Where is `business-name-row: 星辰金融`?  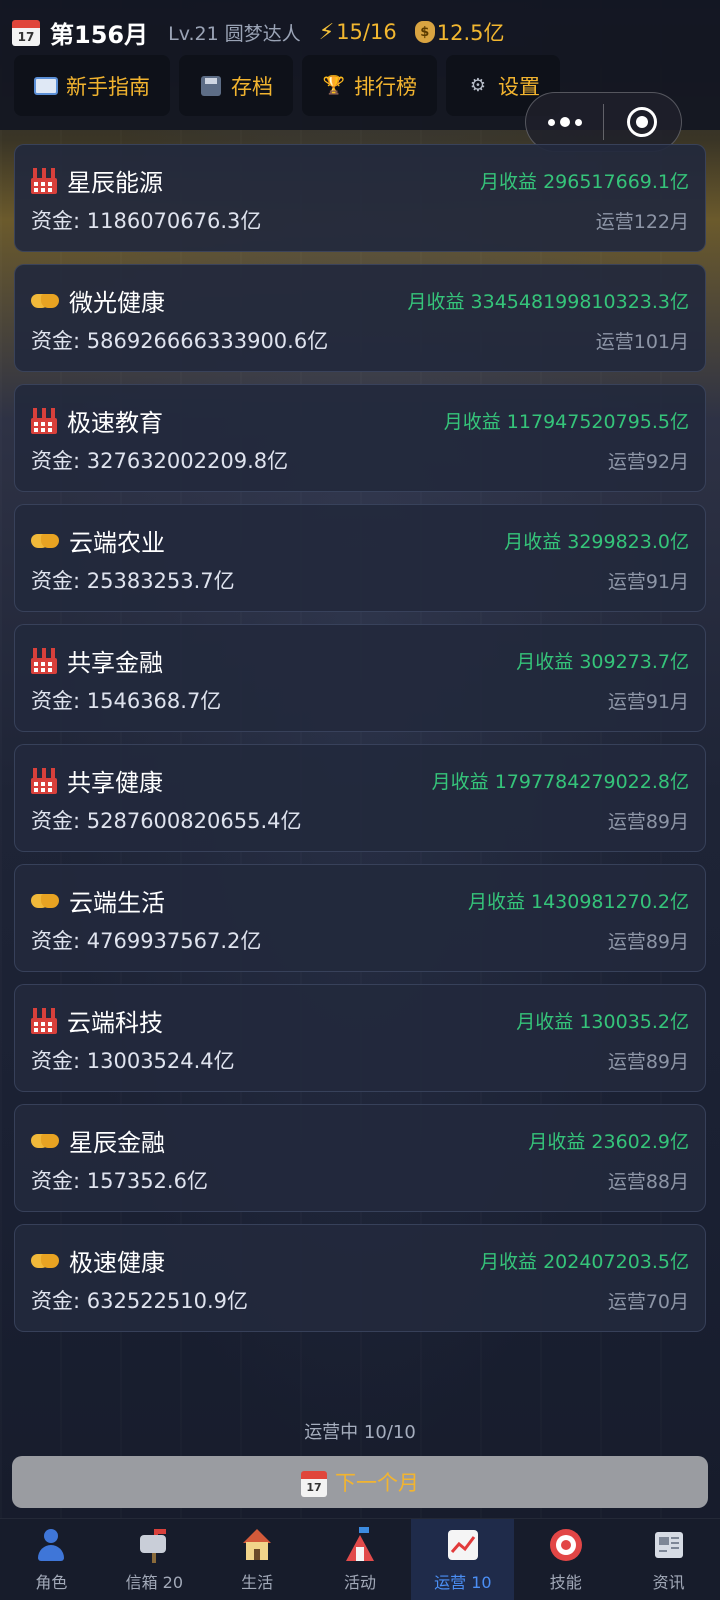 business-name-row: 星辰金融 is located at coordinates (98, 1140).